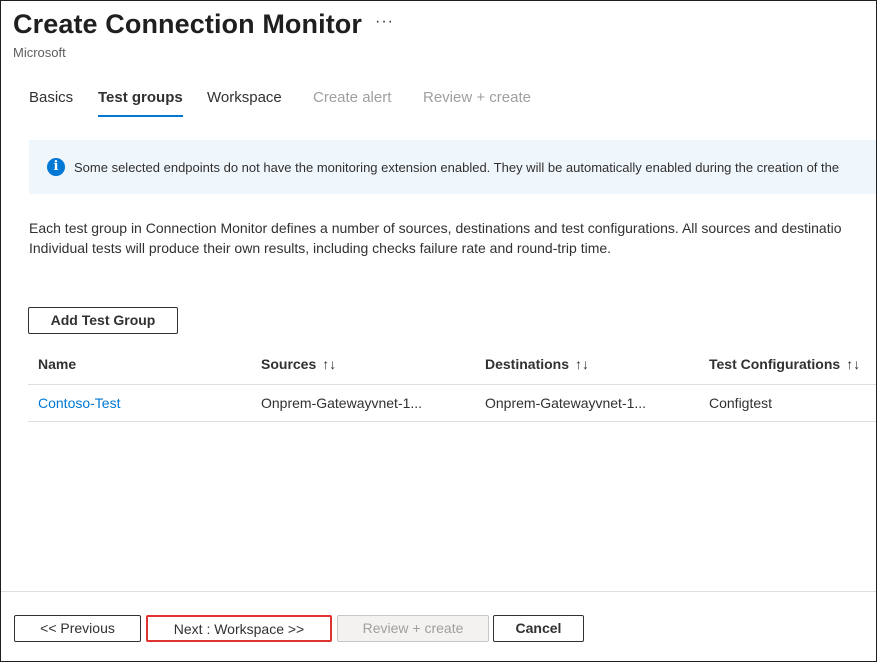 This screenshot has height=662, width=877. I want to click on column-header-sources: Sources ↑↓, so click(298, 364).